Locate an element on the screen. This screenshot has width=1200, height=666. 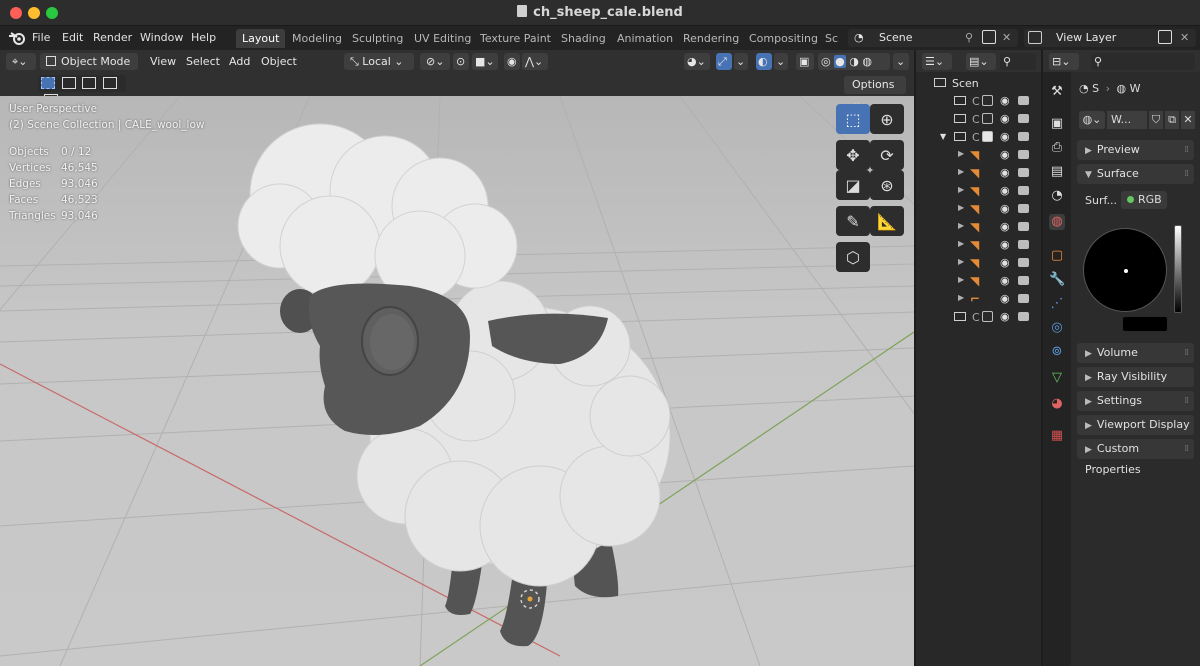
annotate-tool-icon: ✎ is located at coordinates (853, 221).